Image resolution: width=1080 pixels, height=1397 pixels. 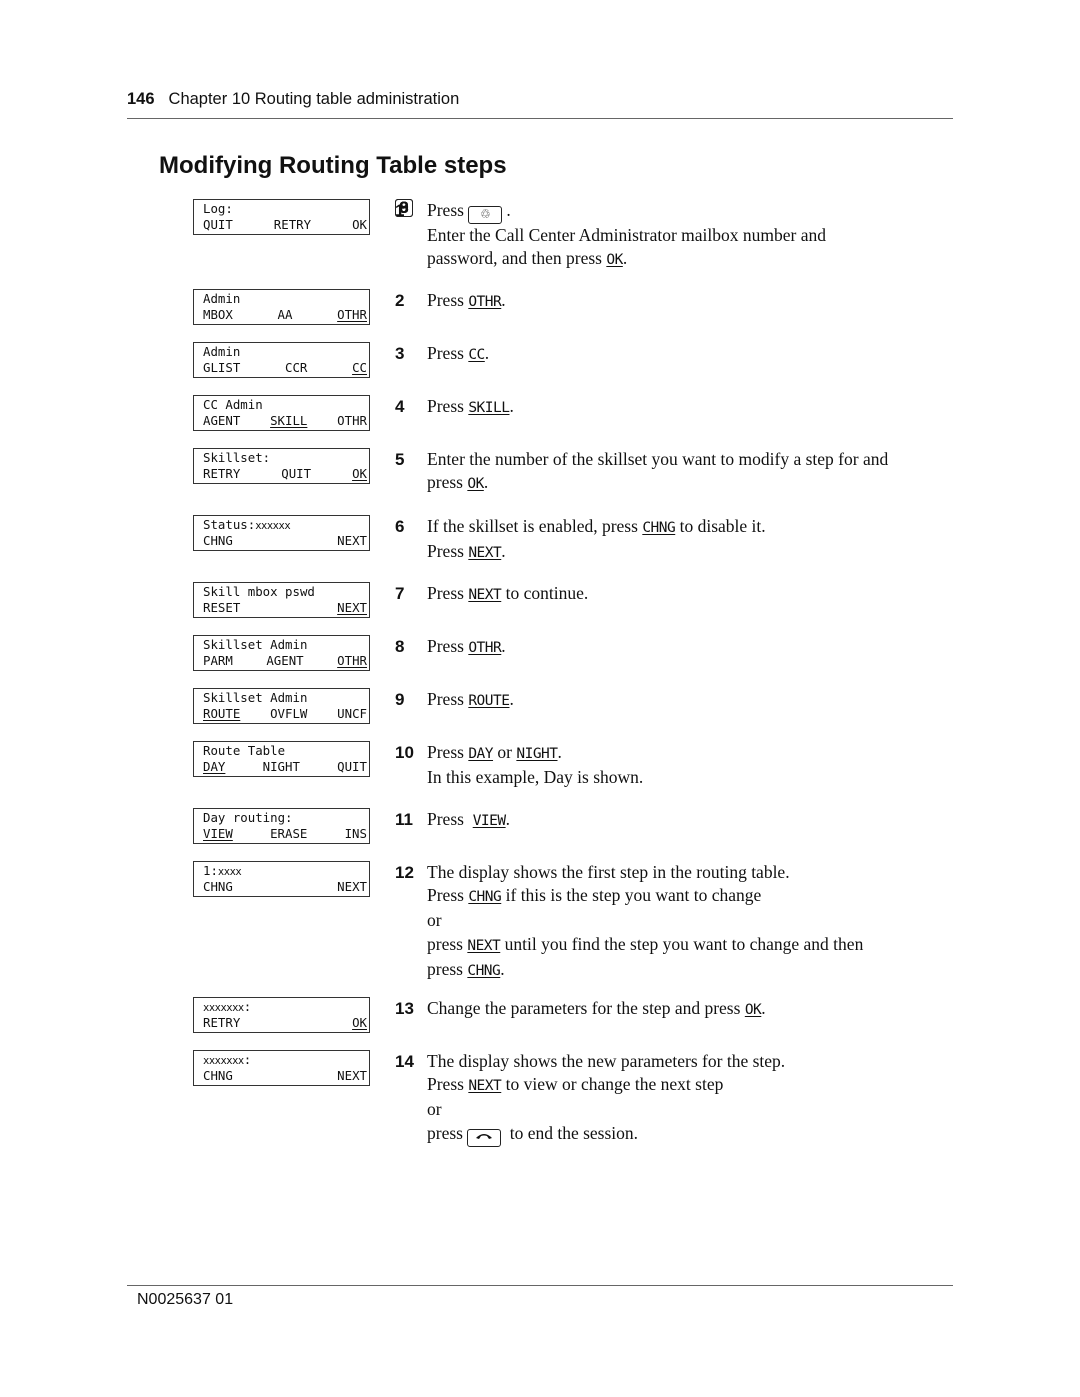 What do you see at coordinates (400, 459) in the screenshot?
I see `step-number: 5` at bounding box center [400, 459].